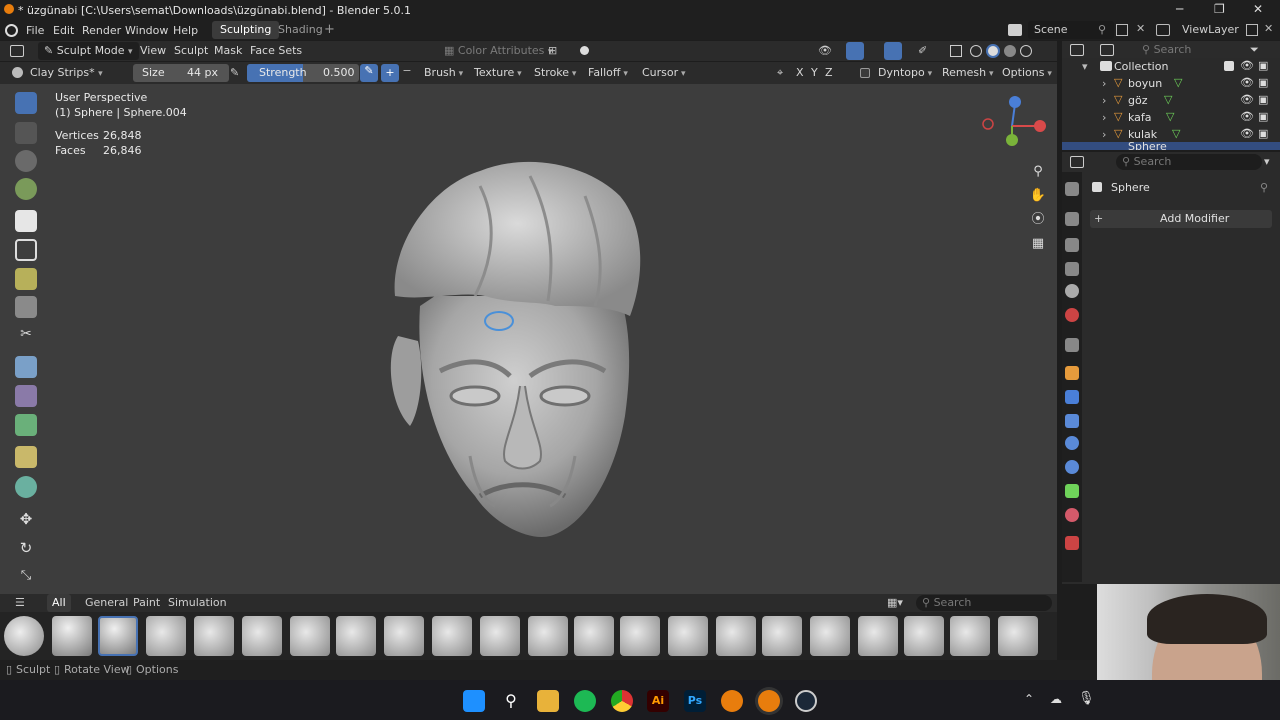 The width and height of the screenshot is (1280, 720). What do you see at coordinates (1085, 66) in the screenshot?
I see `collapse-icon: ▾` at bounding box center [1085, 66].